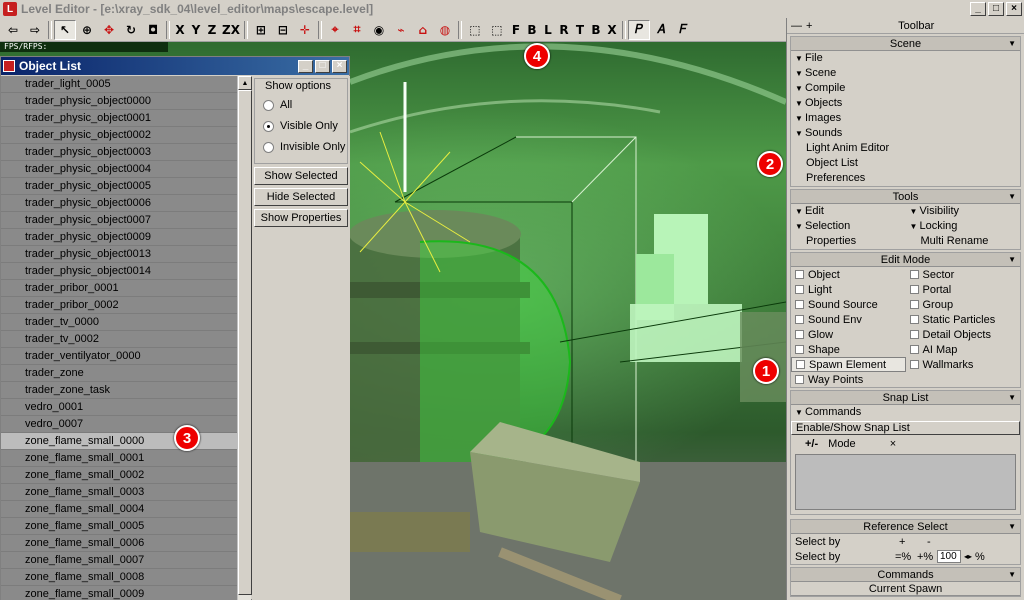  I want to click on edit-mode-sound-source: Sound Source, so click(848, 304).